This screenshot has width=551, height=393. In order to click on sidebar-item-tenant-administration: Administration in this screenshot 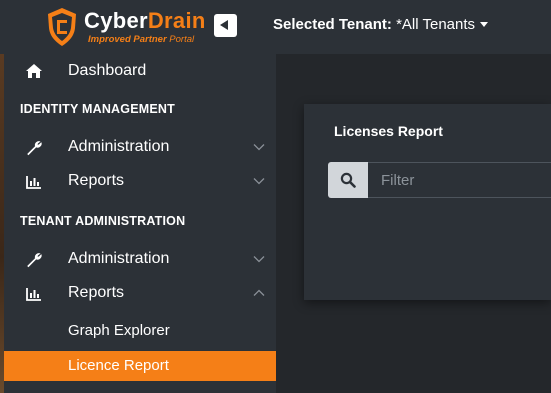, I will do `click(140, 260)`.